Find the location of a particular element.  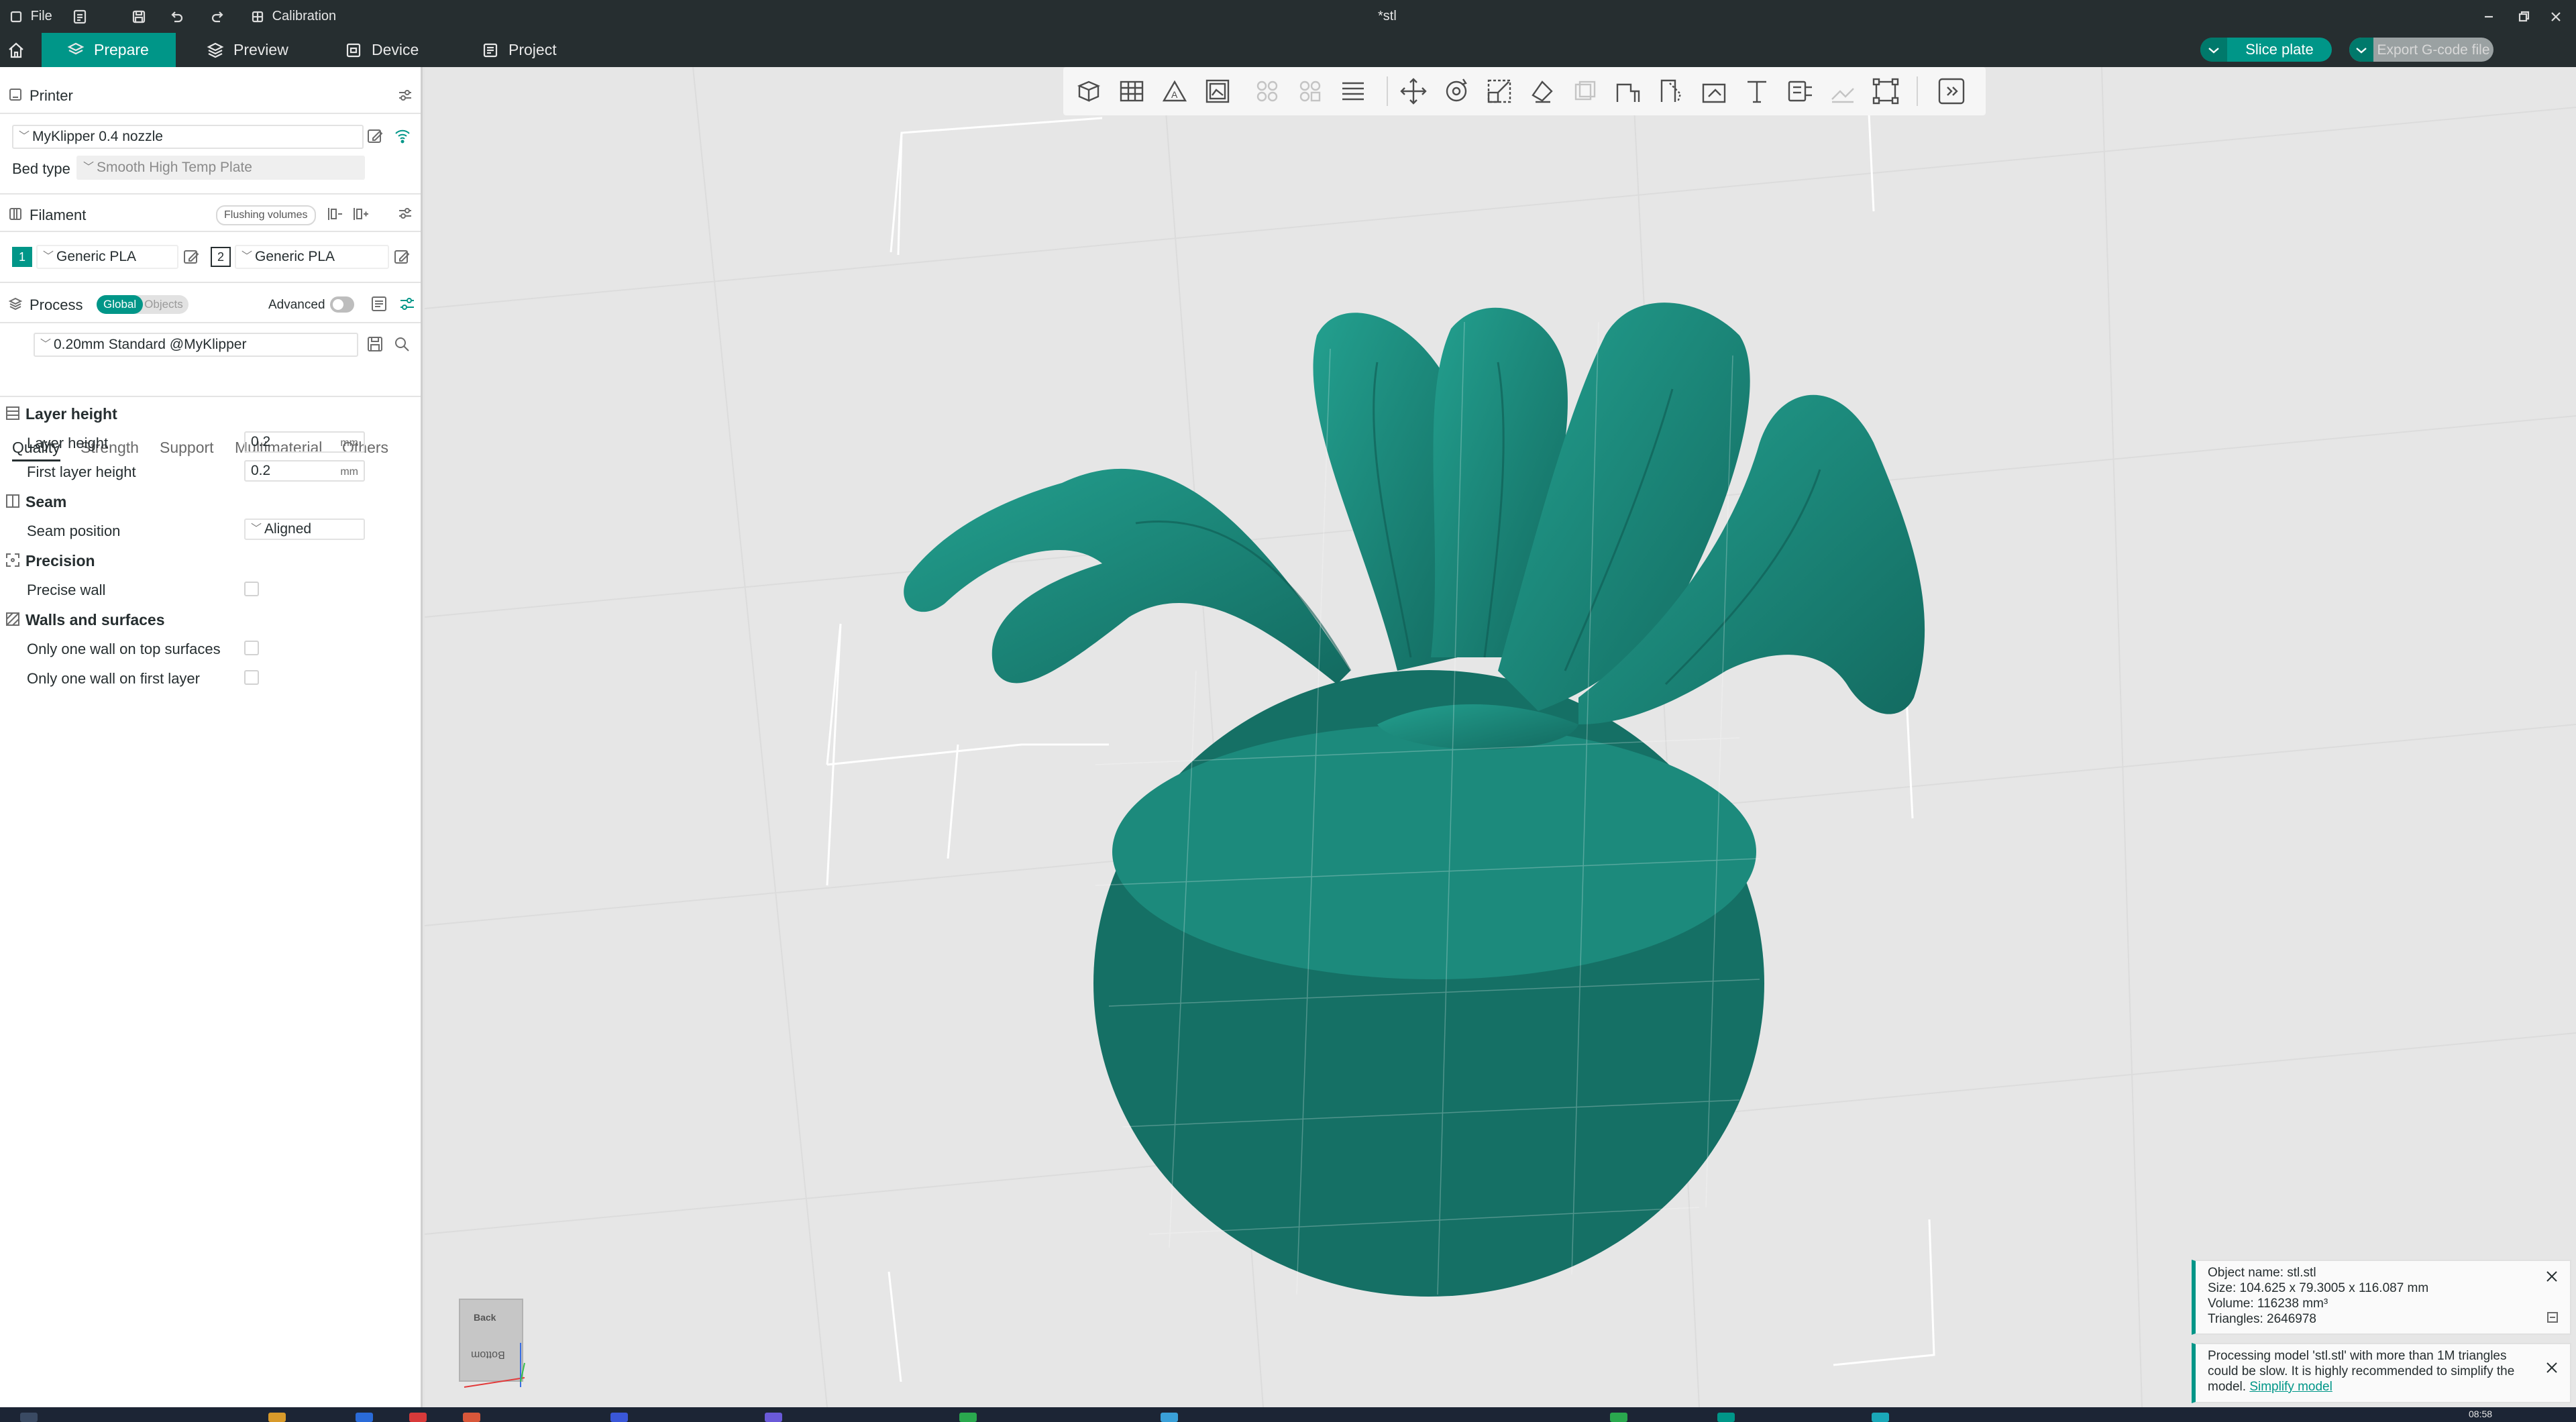

global-objects-toggle: Global Objects is located at coordinates (143, 304).